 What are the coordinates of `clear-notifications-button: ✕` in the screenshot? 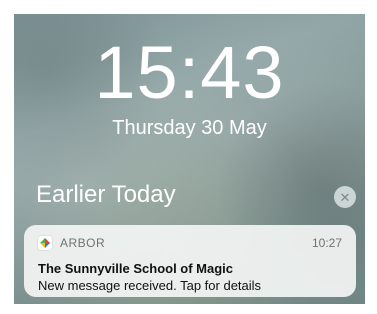 It's located at (345, 197).